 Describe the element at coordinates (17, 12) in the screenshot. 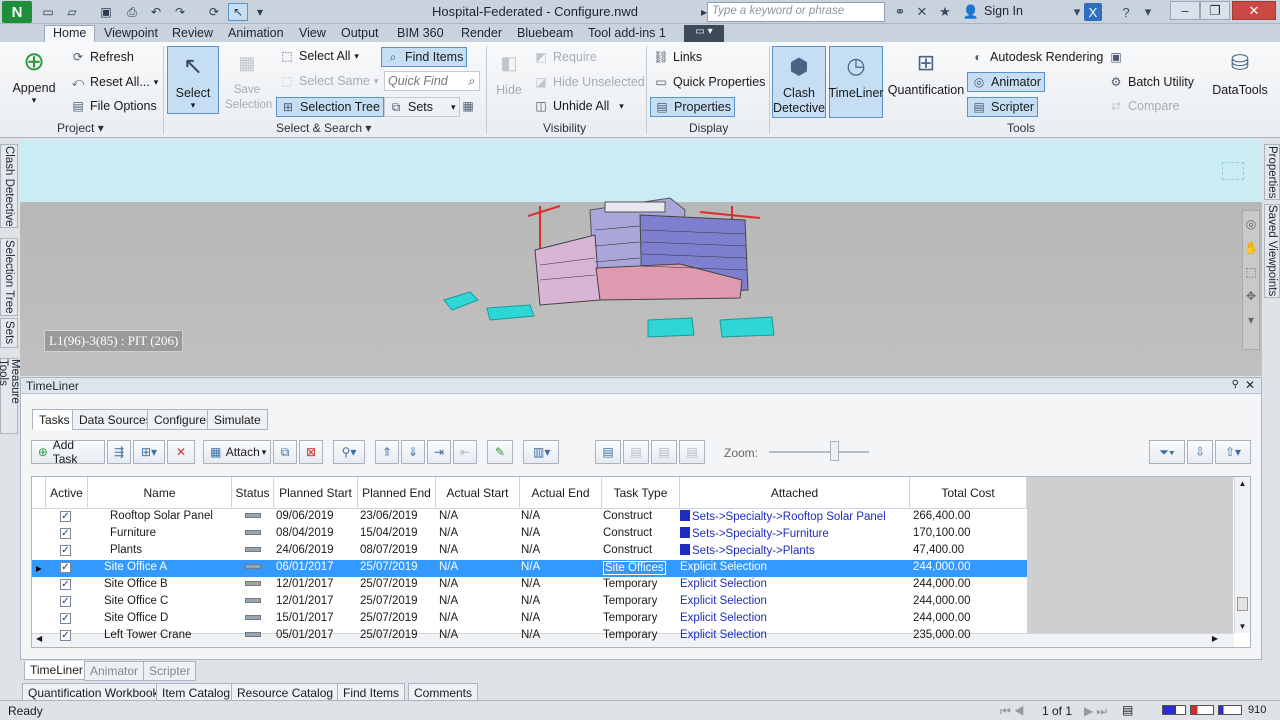

I see `navisworks-logo-icon: N` at that location.